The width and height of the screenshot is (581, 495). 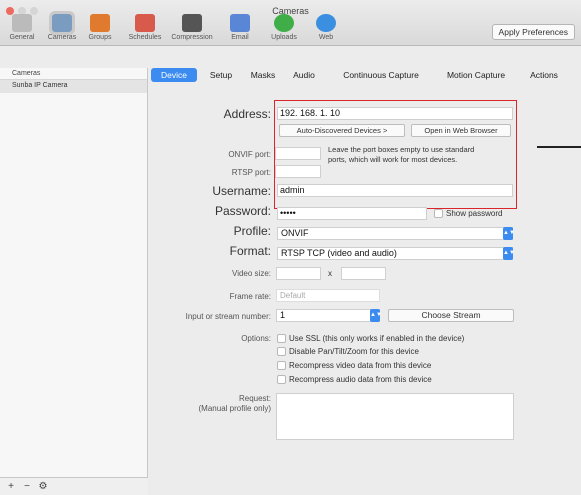 What do you see at coordinates (281, 379) in the screenshot?
I see `recompress-audio-checkbox` at bounding box center [281, 379].